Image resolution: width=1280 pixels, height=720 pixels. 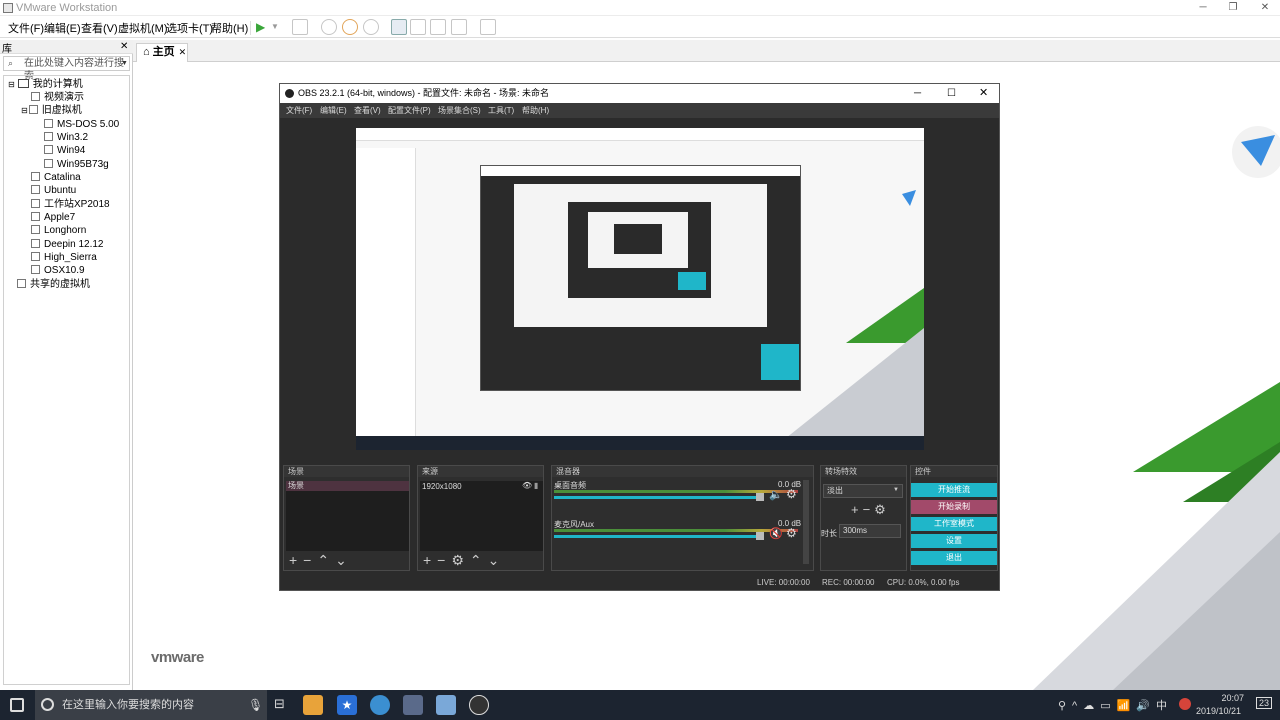 What do you see at coordinates (66, 137) in the screenshot?
I see `tree-item-win32: Win3.2` at bounding box center [66, 137].